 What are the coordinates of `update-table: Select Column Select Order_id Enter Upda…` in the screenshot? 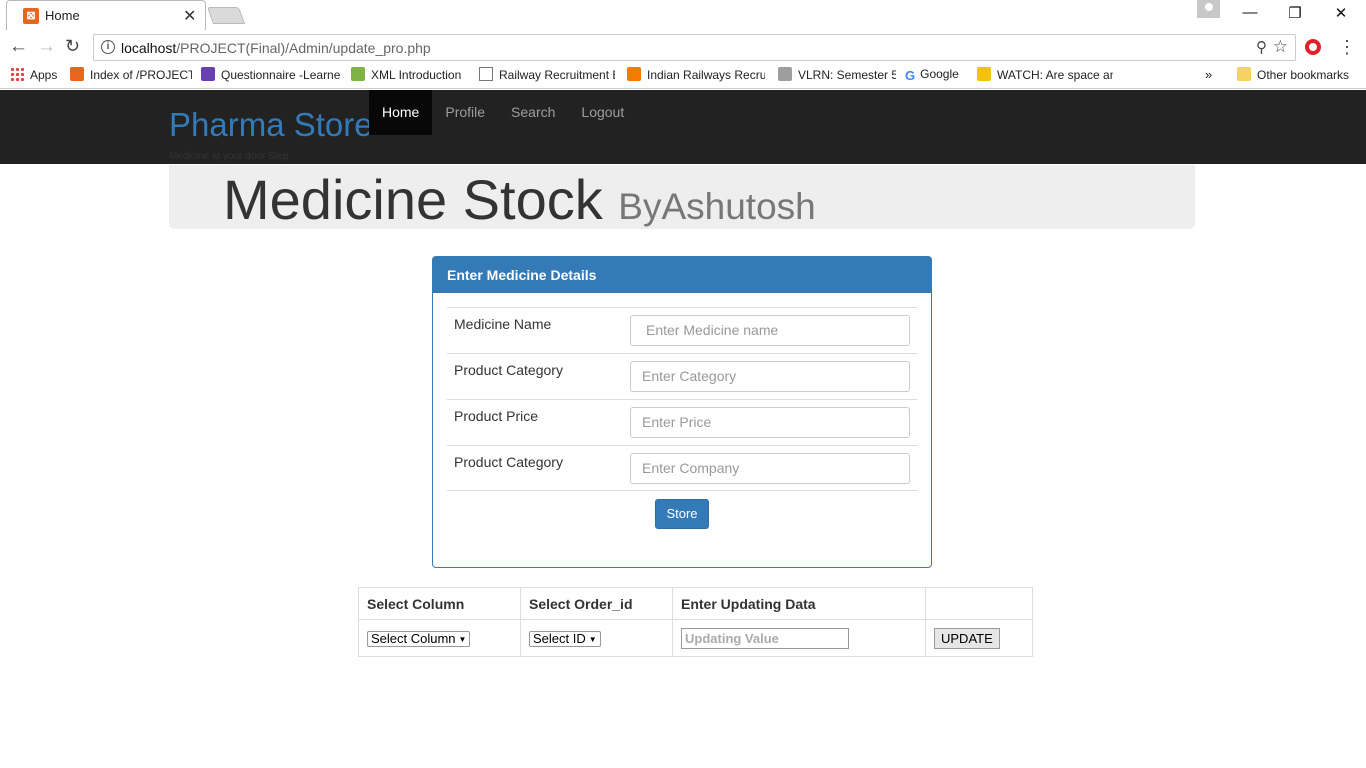 It's located at (695, 622).